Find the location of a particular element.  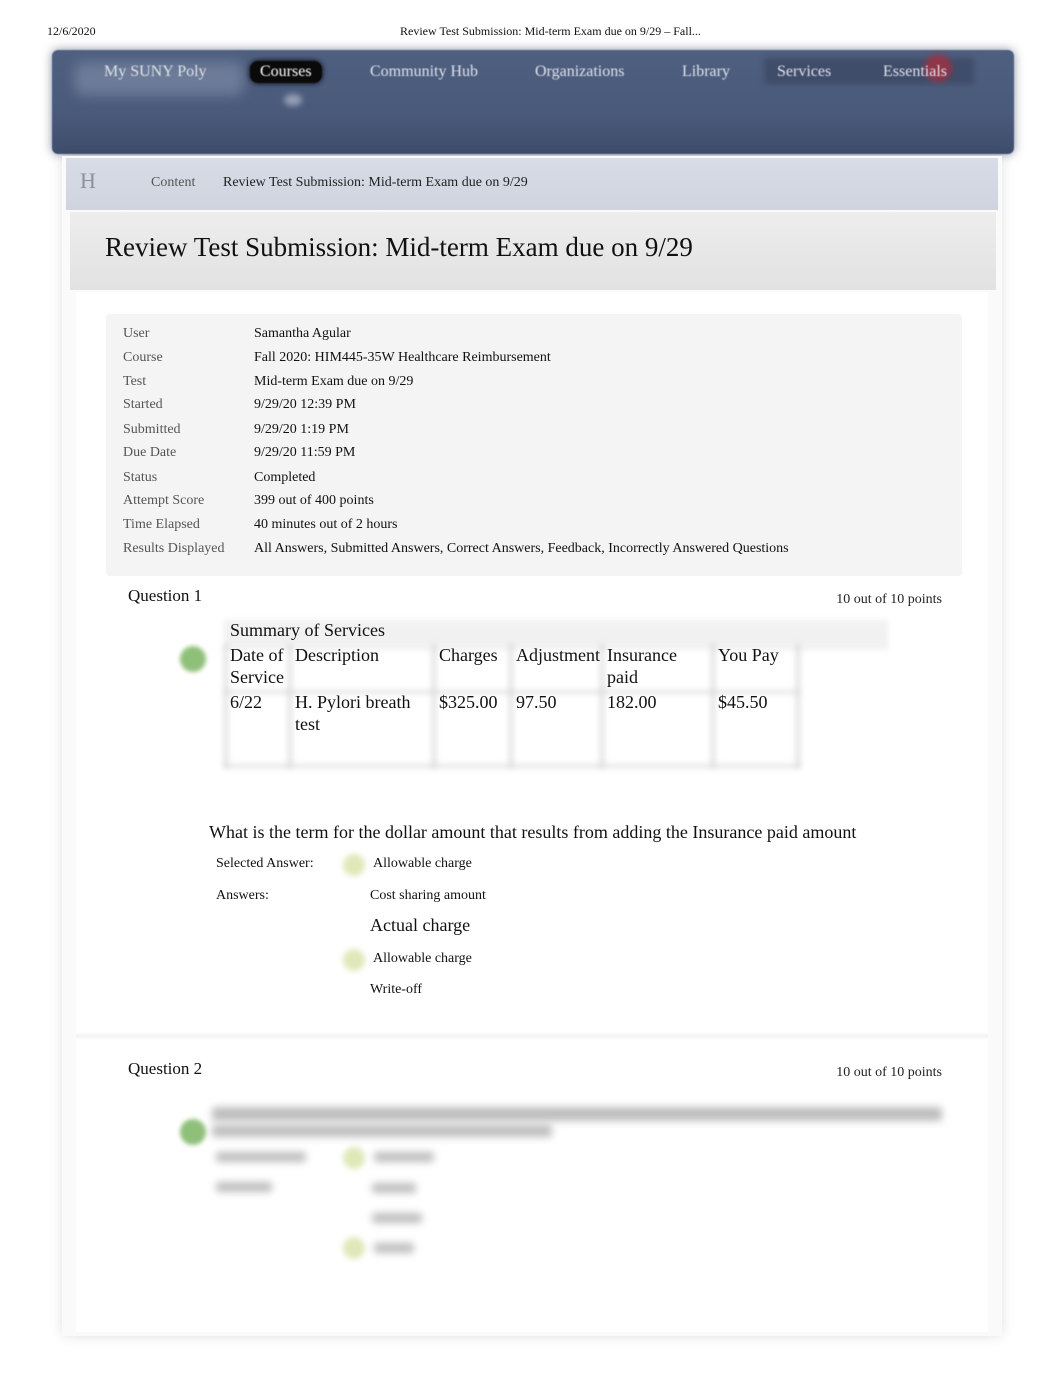

info-label: Status is located at coordinates (140, 477).